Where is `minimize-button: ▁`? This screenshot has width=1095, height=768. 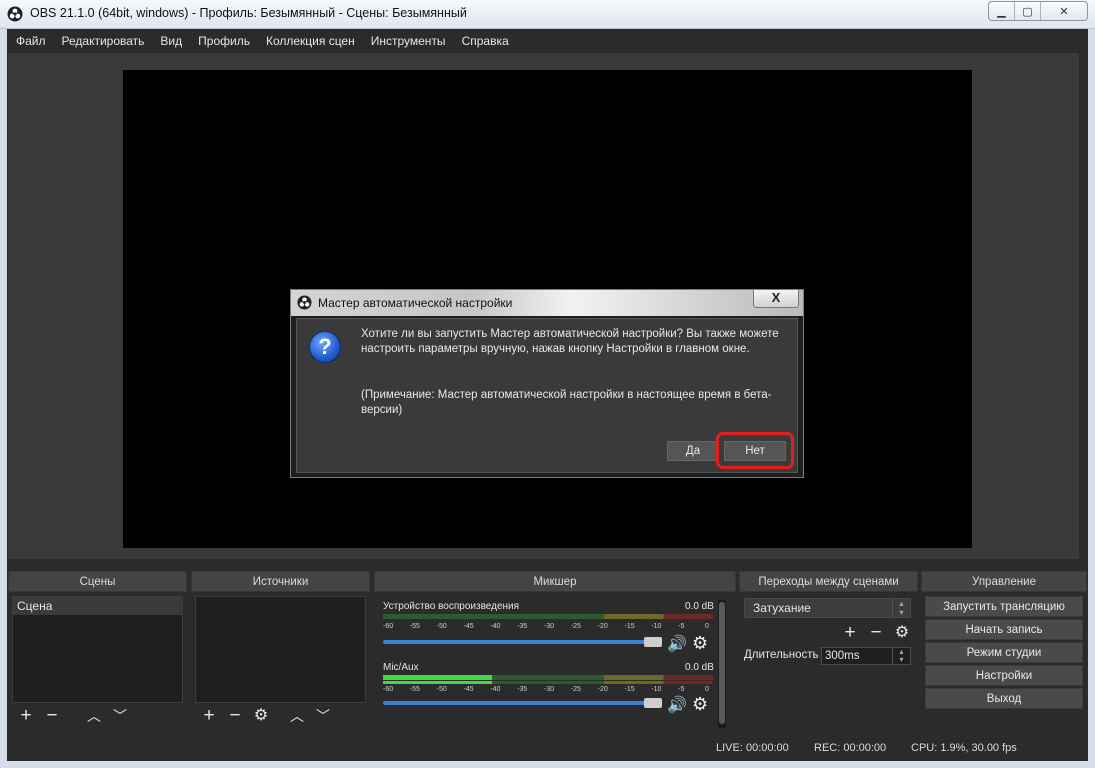 minimize-button: ▁ is located at coordinates (1002, 11).